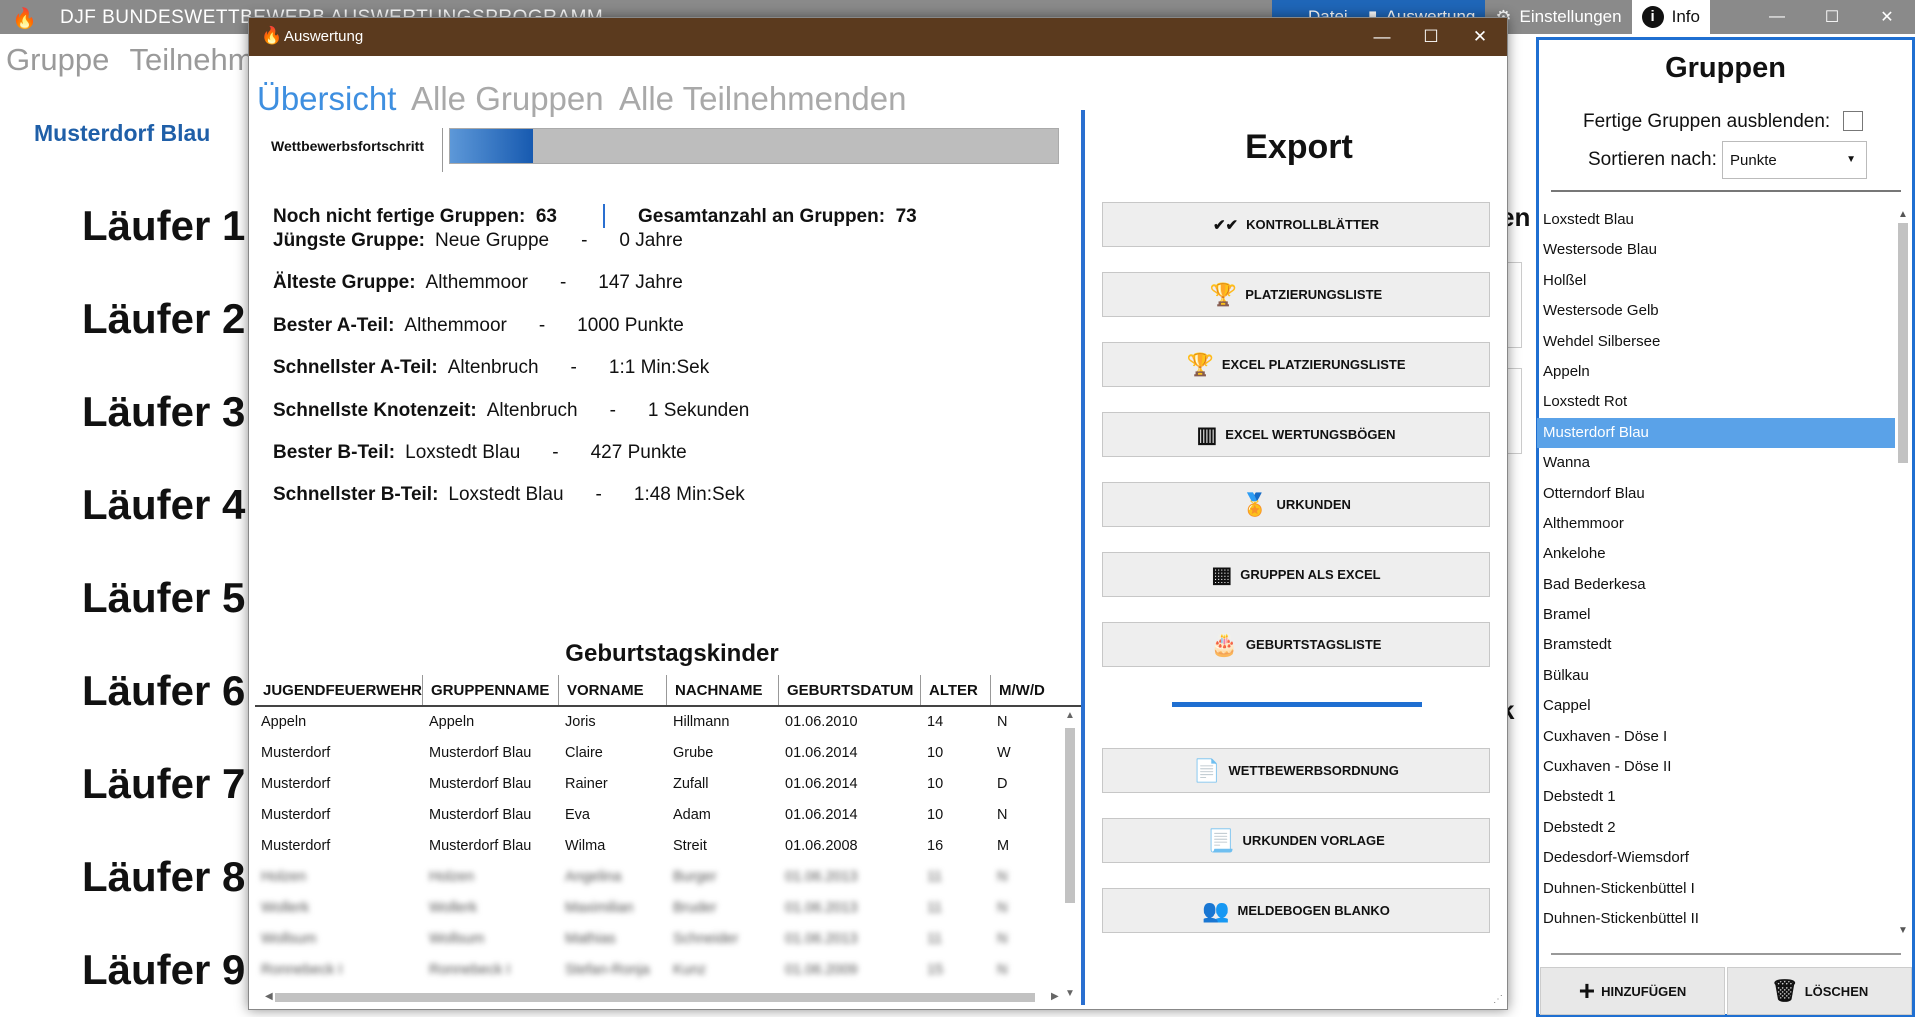 The height and width of the screenshot is (1017, 1915). Describe the element at coordinates (164, 969) in the screenshot. I see `runner-label: Läufer 9` at that location.